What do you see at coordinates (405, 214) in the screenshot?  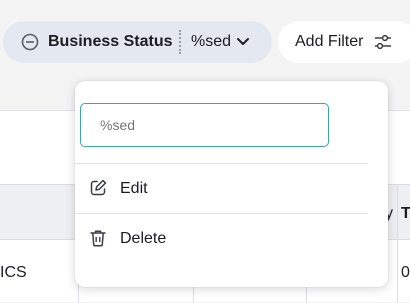 I see `column-header: T` at bounding box center [405, 214].